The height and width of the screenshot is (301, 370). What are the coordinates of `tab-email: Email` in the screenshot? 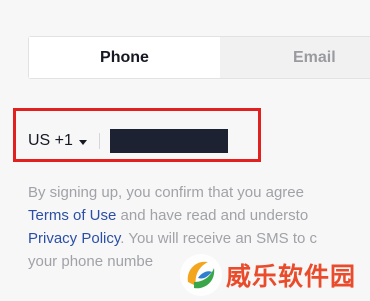 It's located at (295, 57).